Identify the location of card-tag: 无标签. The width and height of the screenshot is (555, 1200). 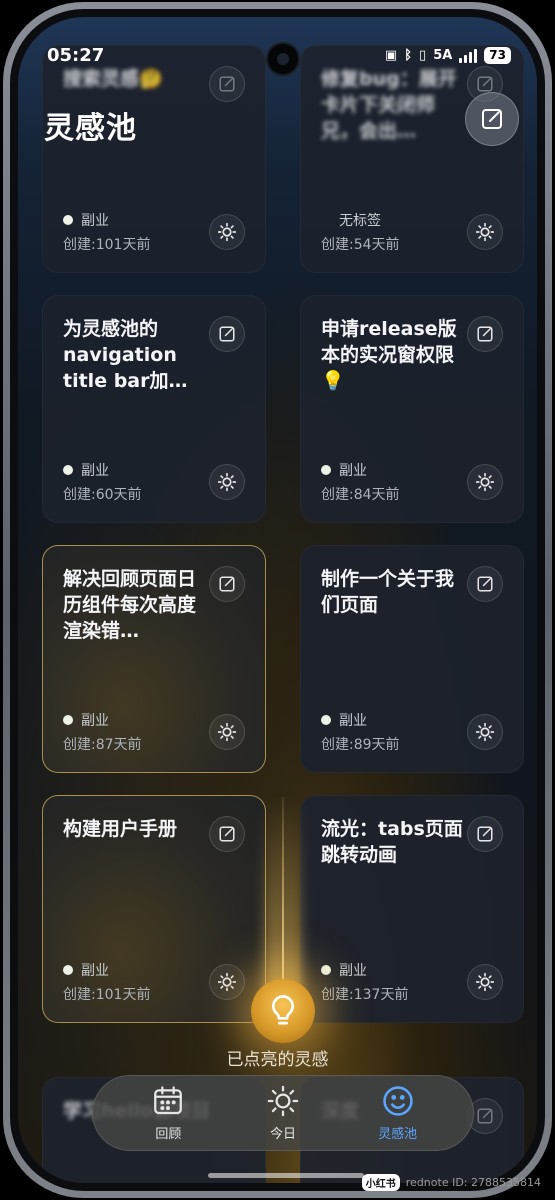
(351, 220).